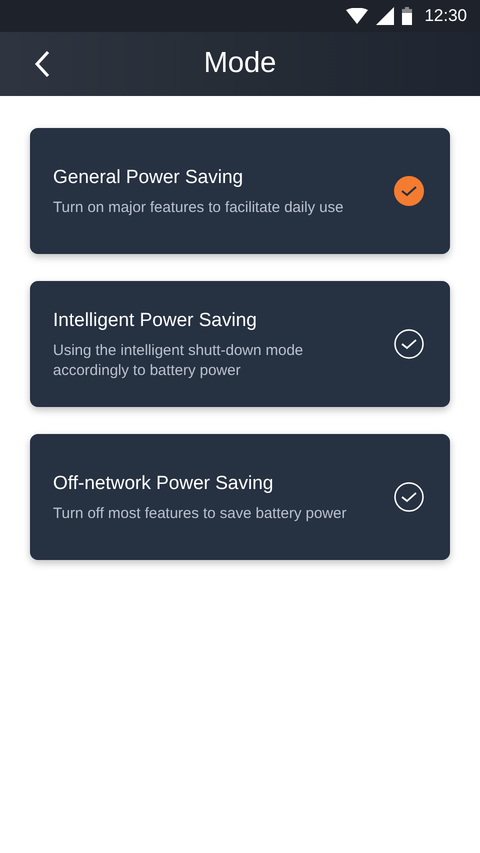  What do you see at coordinates (357, 16) in the screenshot?
I see `wifi-icon` at bounding box center [357, 16].